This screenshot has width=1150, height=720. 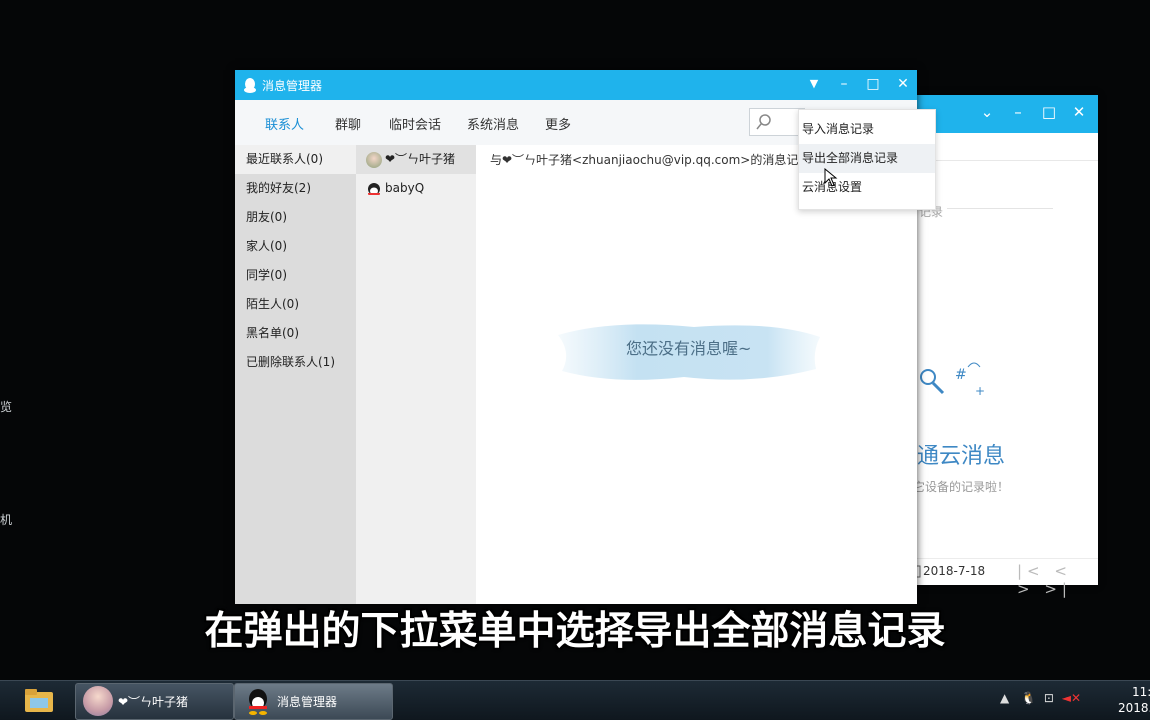 I want to click on category-strangers: 陌生人(0), so click(x=295, y=304).